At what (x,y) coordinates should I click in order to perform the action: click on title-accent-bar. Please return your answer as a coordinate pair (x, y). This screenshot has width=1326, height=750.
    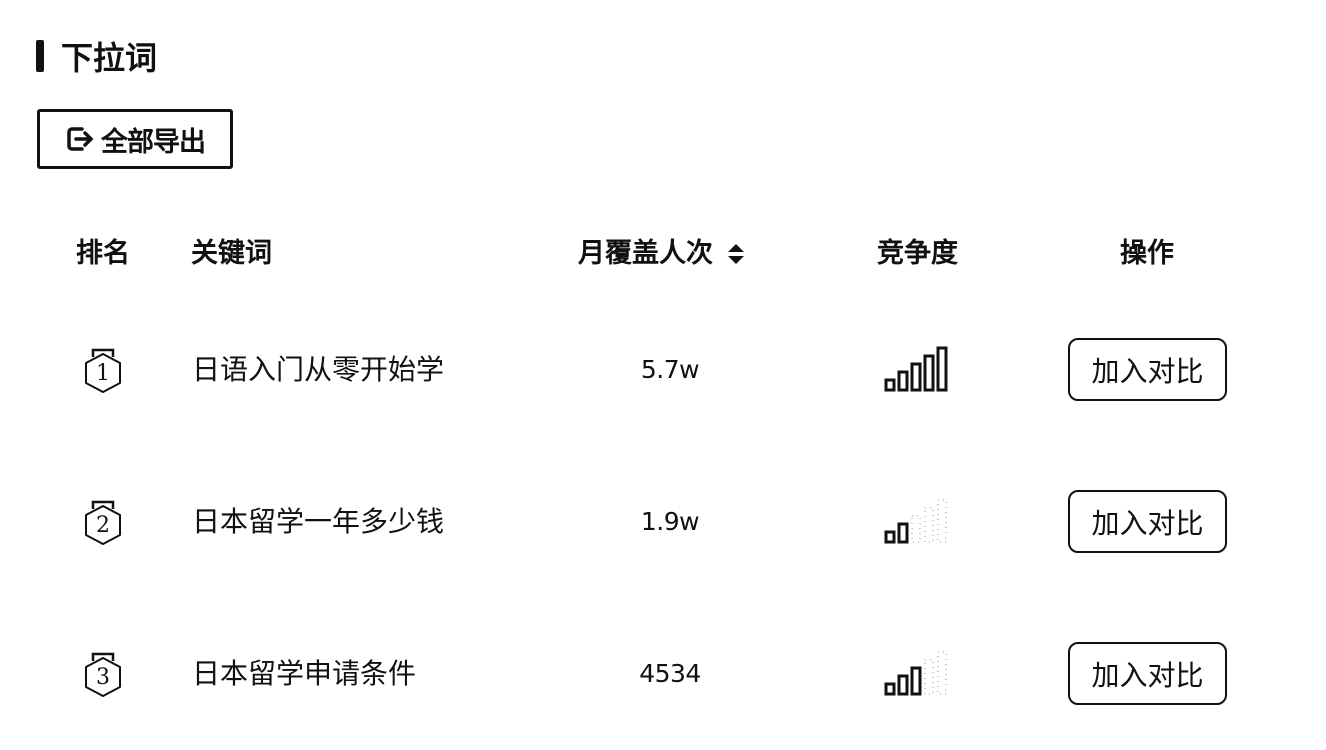
    Looking at the image, I should click on (40, 56).